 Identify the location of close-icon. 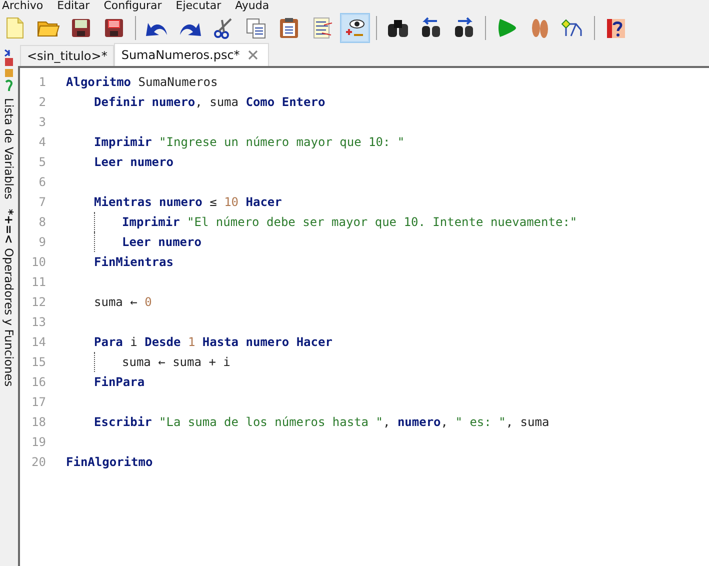
(253, 55).